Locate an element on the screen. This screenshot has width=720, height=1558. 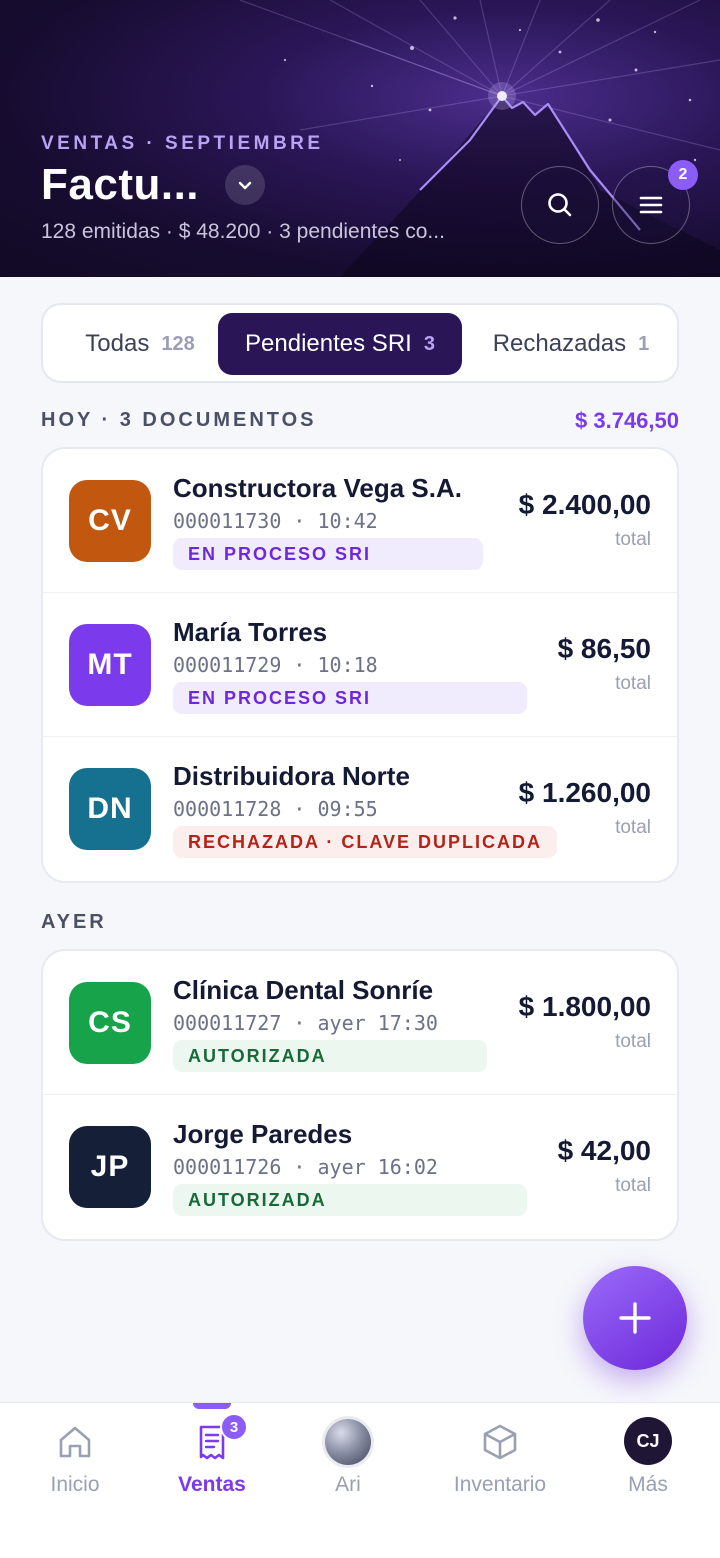
client-name: Clínica Dental Sonríe is located at coordinates (303, 990).